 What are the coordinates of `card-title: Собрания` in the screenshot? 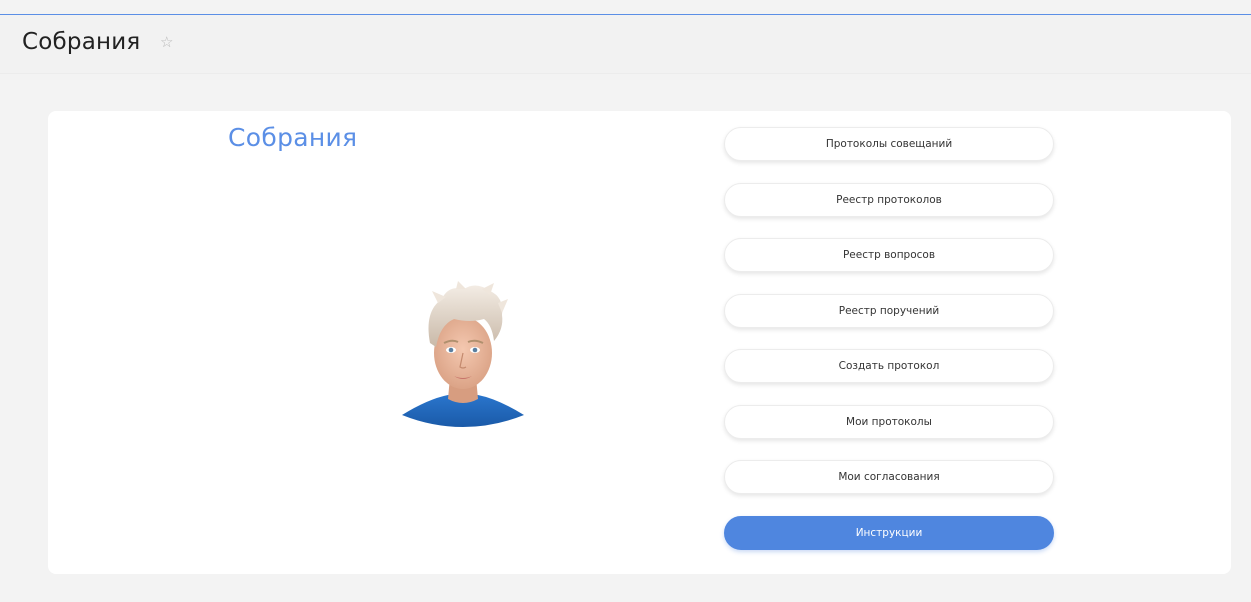 It's located at (293, 137).